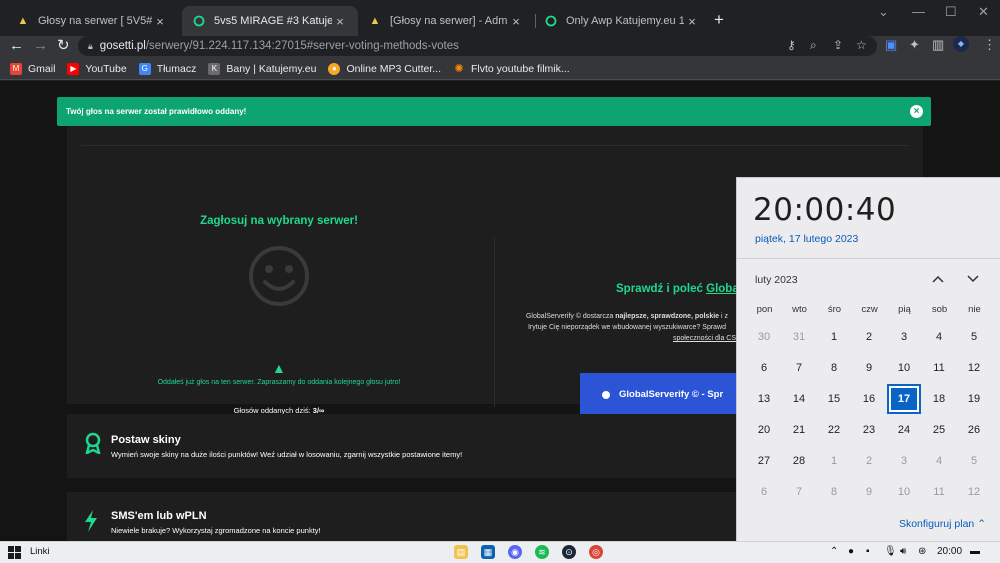 This screenshot has height=563, width=1000. Describe the element at coordinates (861, 45) in the screenshot. I see `bookmark-star-icon: ☆` at that location.